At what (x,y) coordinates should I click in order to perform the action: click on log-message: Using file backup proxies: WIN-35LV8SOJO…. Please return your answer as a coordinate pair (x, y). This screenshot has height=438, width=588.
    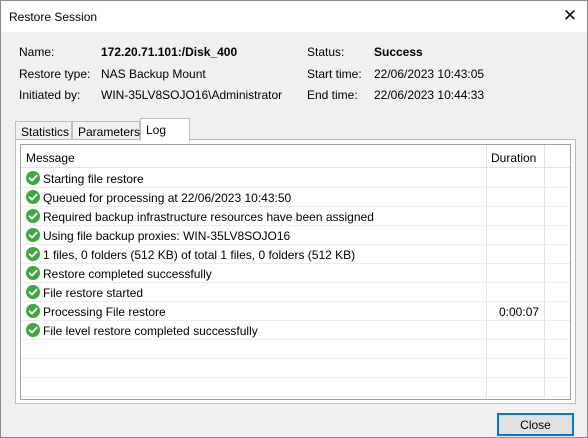
    Looking at the image, I should click on (167, 236).